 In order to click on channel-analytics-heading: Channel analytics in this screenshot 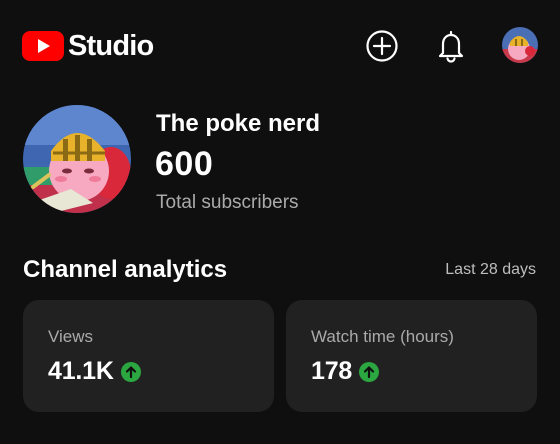, I will do `click(125, 269)`.